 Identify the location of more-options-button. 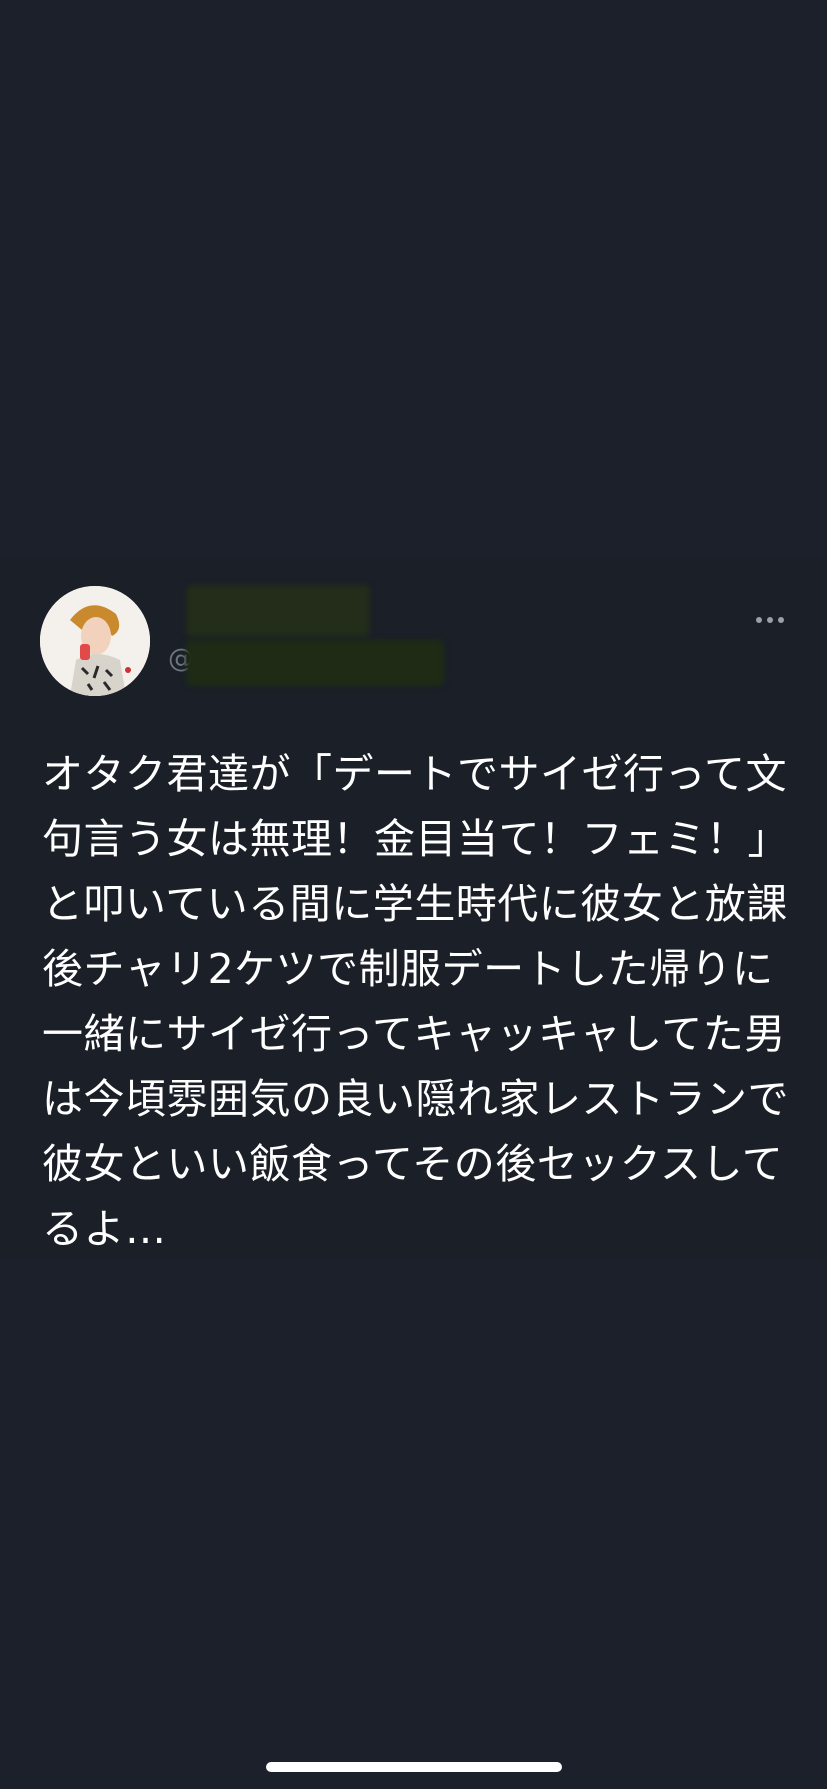
(770, 620).